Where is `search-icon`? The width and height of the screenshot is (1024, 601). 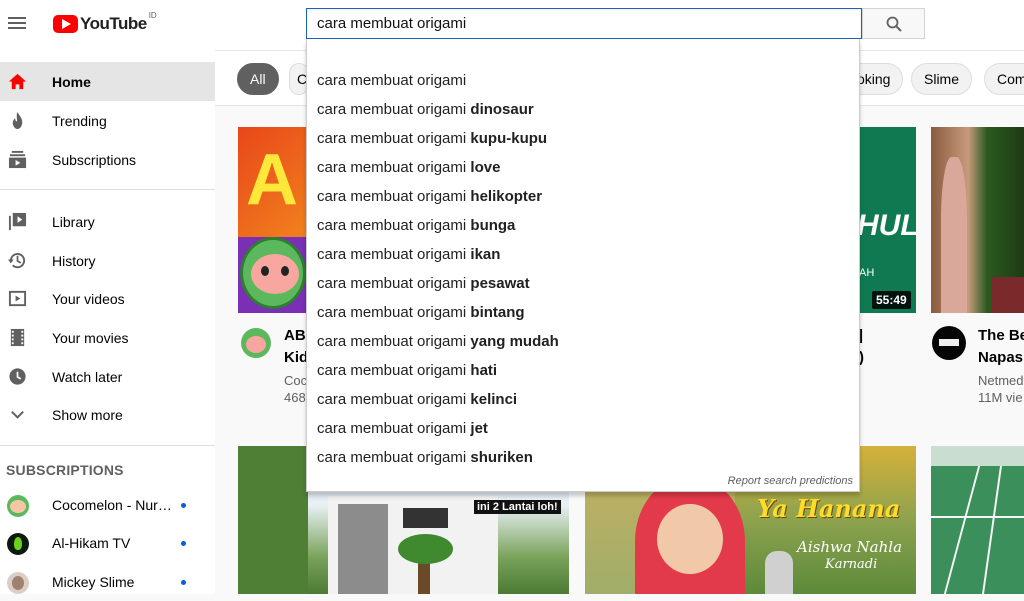
search-icon is located at coordinates (894, 24).